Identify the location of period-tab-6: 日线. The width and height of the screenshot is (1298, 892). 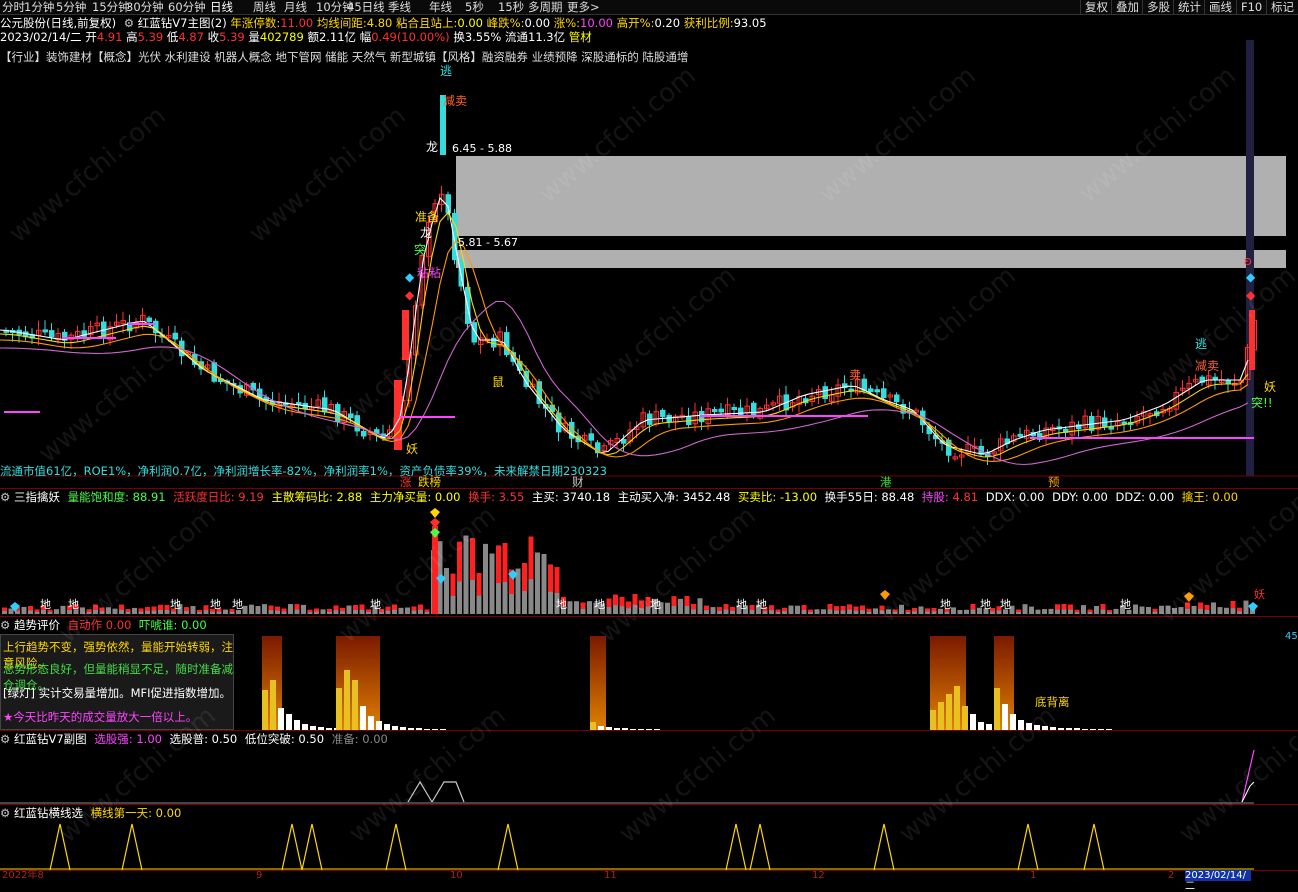
(221, 7).